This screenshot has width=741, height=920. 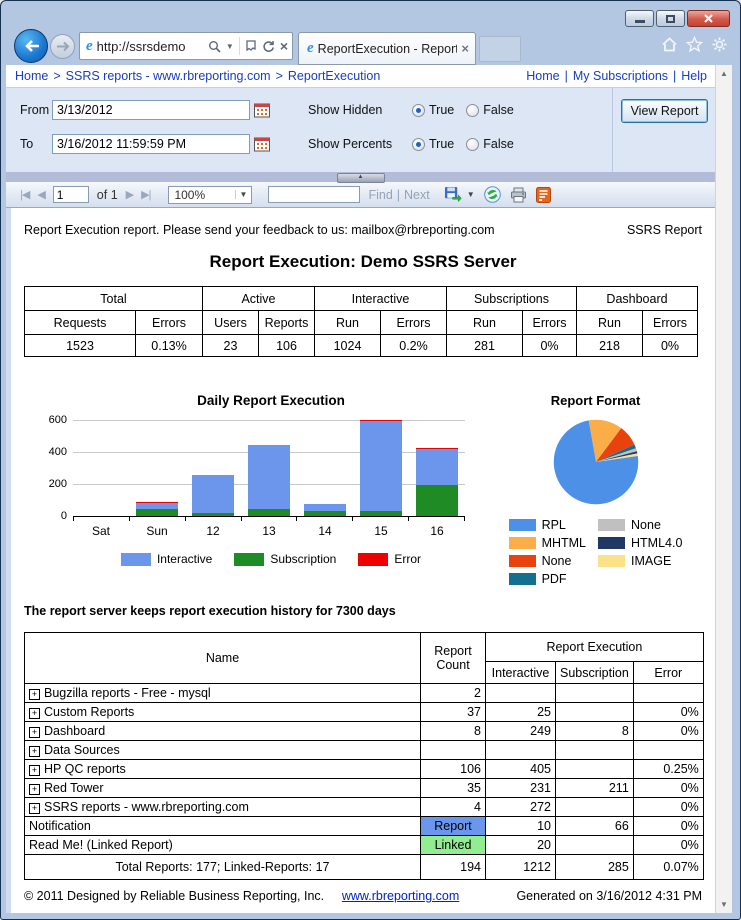 I want to click on report-name-cell: Data Sources, so click(x=222, y=750).